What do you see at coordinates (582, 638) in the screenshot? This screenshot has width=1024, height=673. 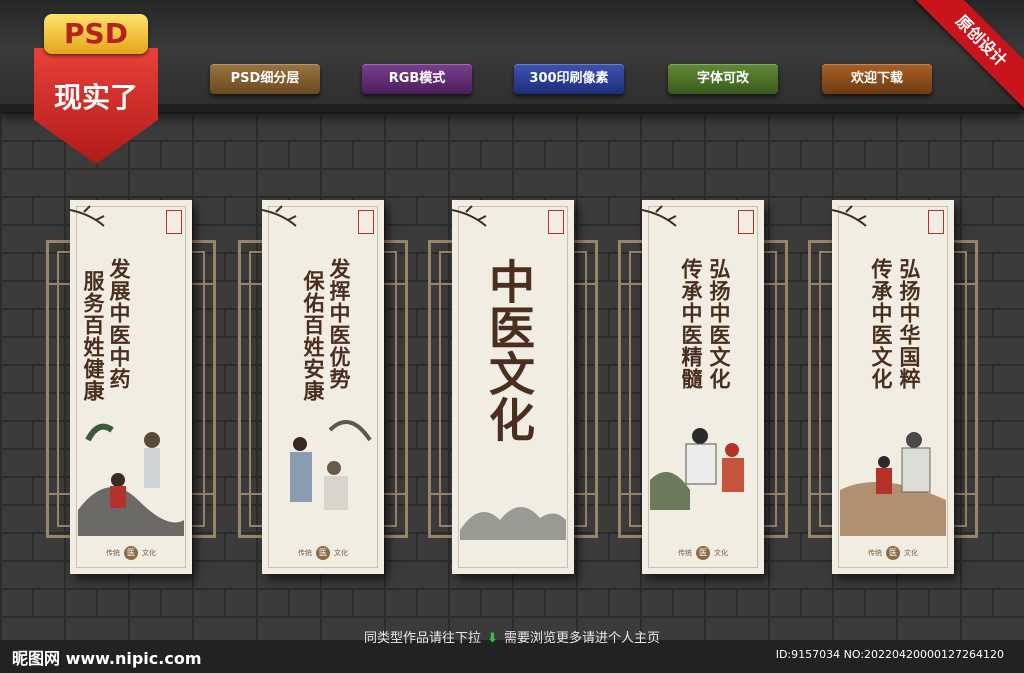 I see `hint-right-text: 需要浏览更多请进个人主页` at bounding box center [582, 638].